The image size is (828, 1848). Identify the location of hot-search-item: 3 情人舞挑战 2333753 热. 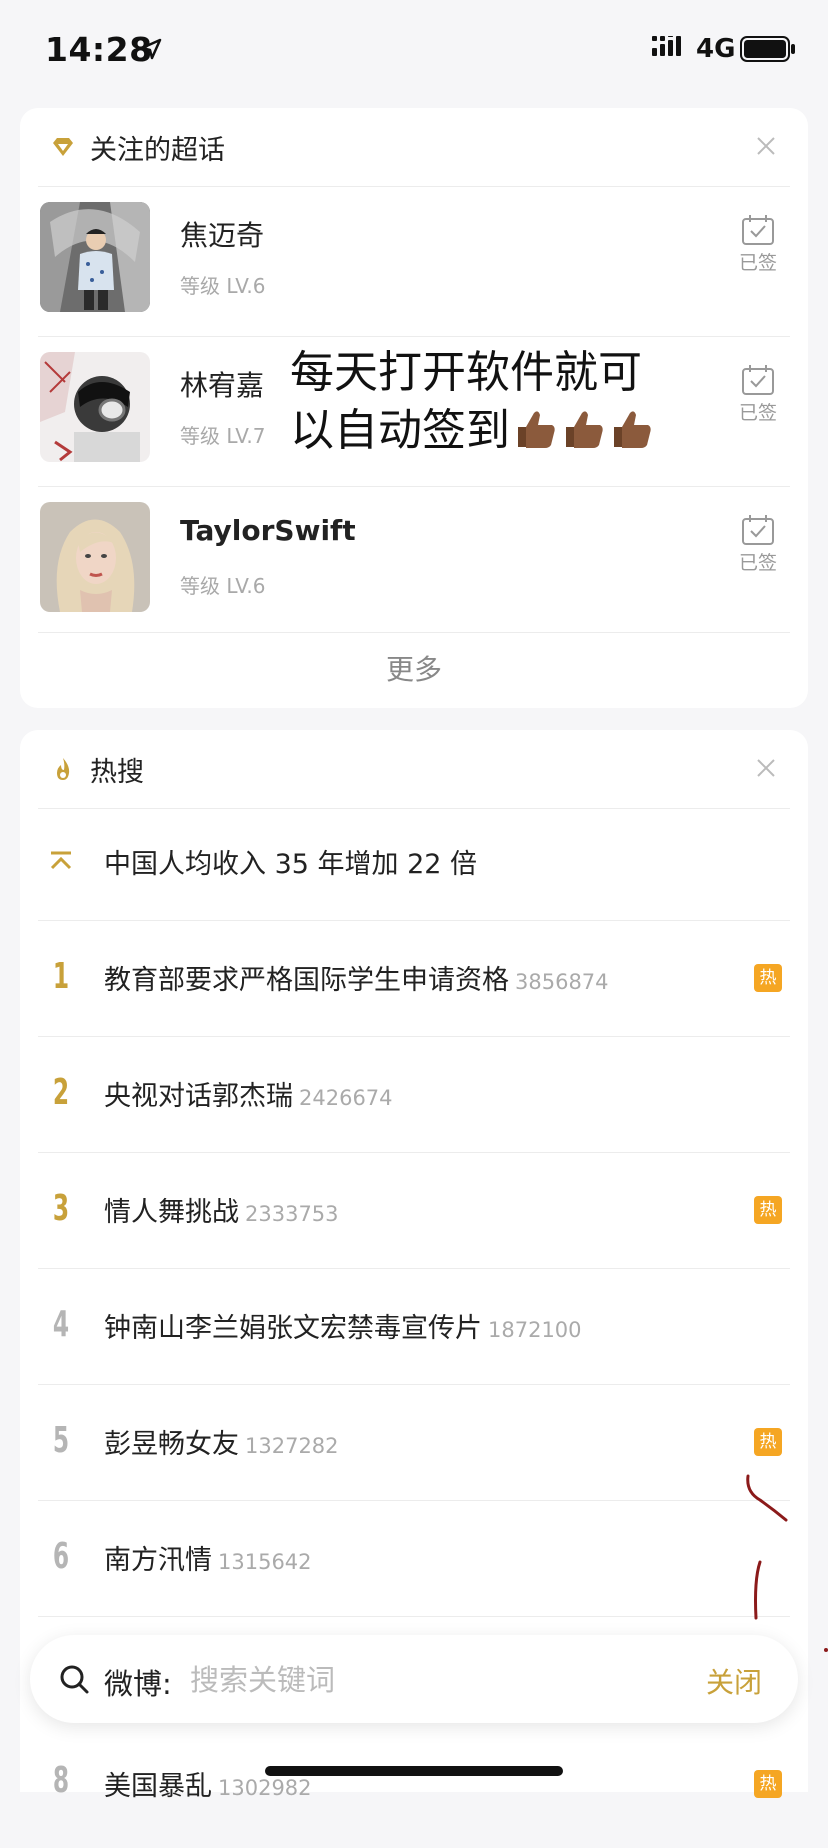
(414, 1210).